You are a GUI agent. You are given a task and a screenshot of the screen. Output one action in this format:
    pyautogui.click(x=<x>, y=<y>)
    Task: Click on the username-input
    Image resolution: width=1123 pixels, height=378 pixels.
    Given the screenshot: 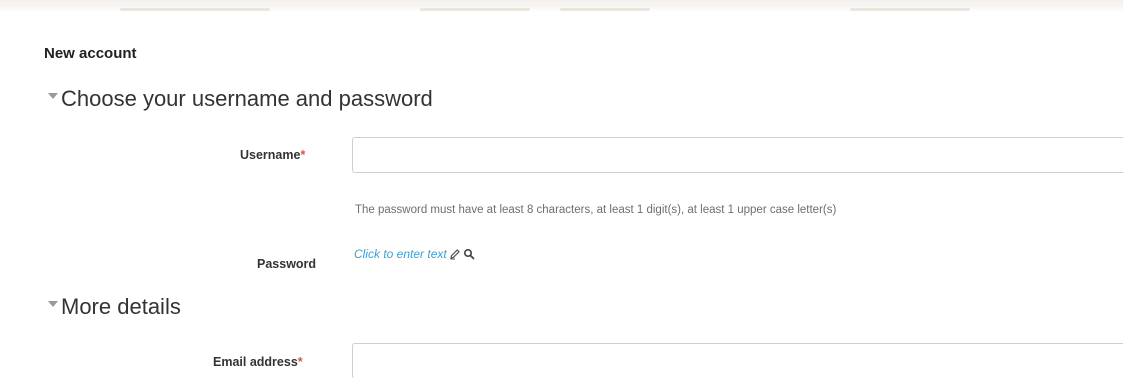 What is the action you would take?
    pyautogui.click(x=737, y=155)
    